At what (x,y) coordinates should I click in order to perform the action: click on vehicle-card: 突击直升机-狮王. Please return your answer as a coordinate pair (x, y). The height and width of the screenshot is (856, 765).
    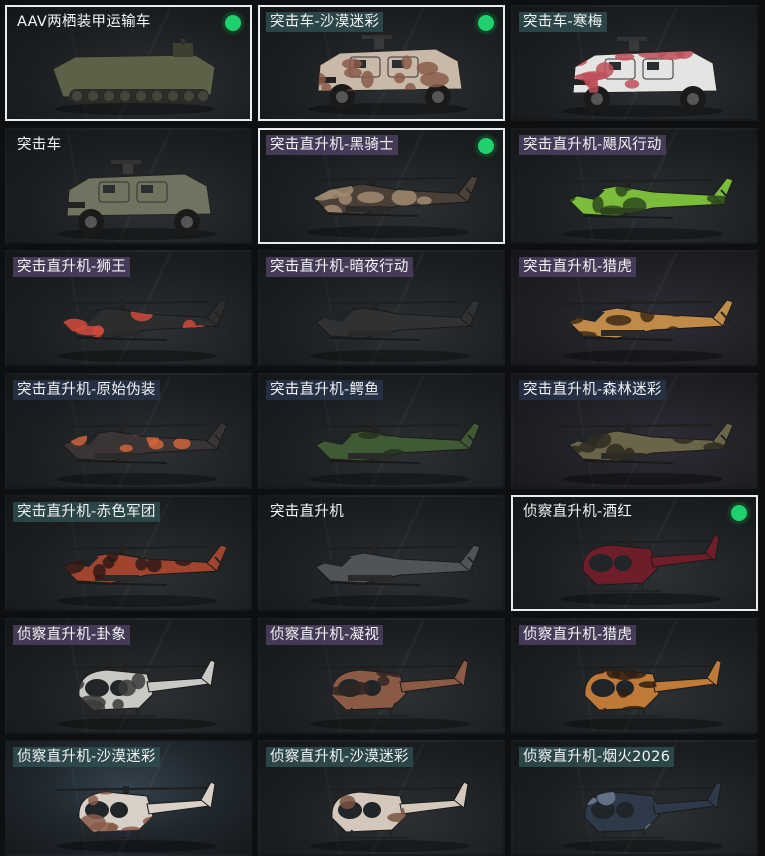
    Looking at the image, I should click on (128, 308).